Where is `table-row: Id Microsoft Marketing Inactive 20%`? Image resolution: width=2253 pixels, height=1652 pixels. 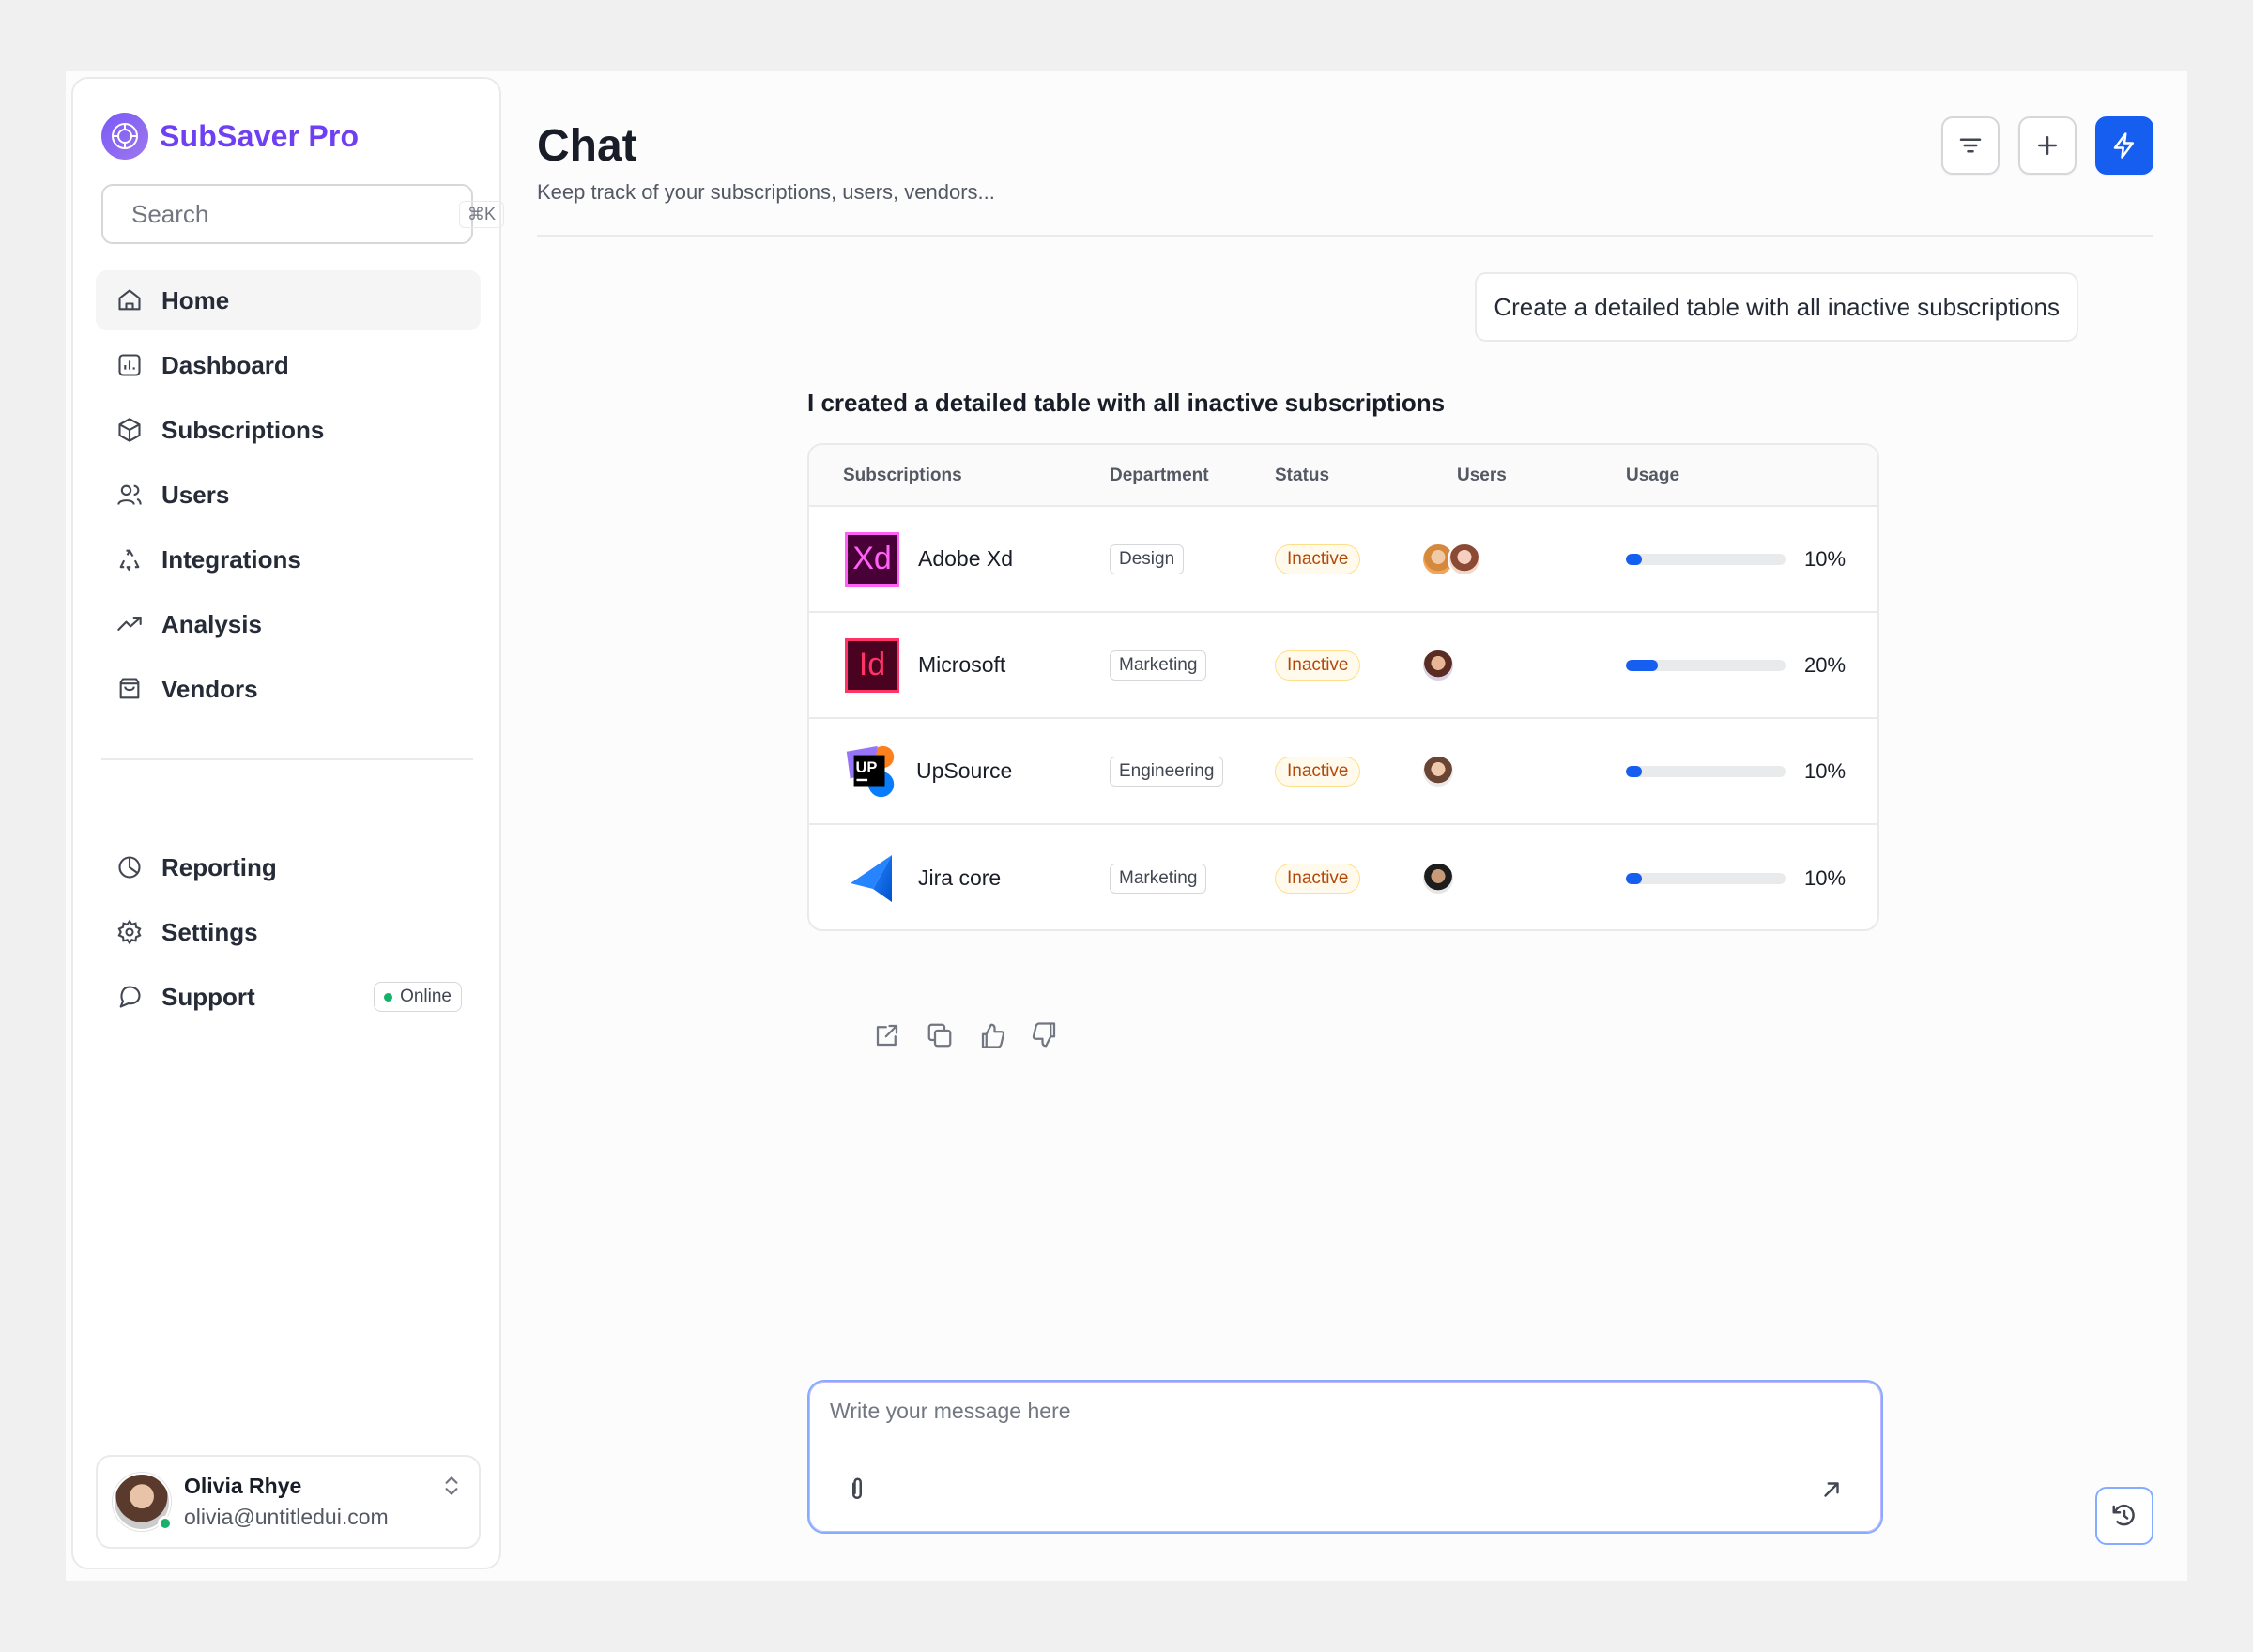
table-row: Id Microsoft Marketing Inactive 20% is located at coordinates (1343, 666).